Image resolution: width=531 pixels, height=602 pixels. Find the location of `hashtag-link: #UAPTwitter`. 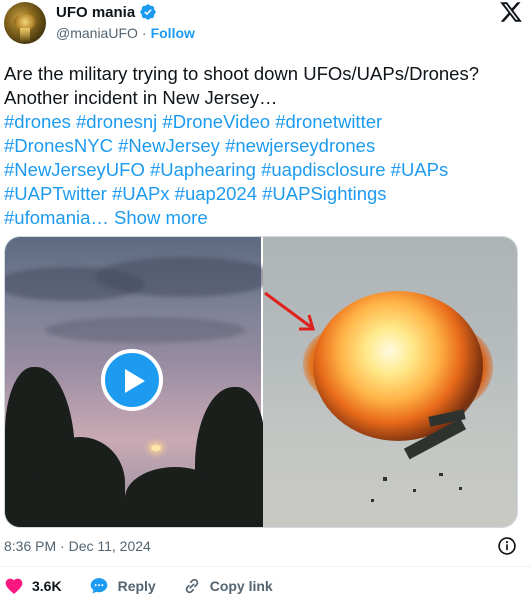

hashtag-link: #UAPTwitter is located at coordinates (55, 193).